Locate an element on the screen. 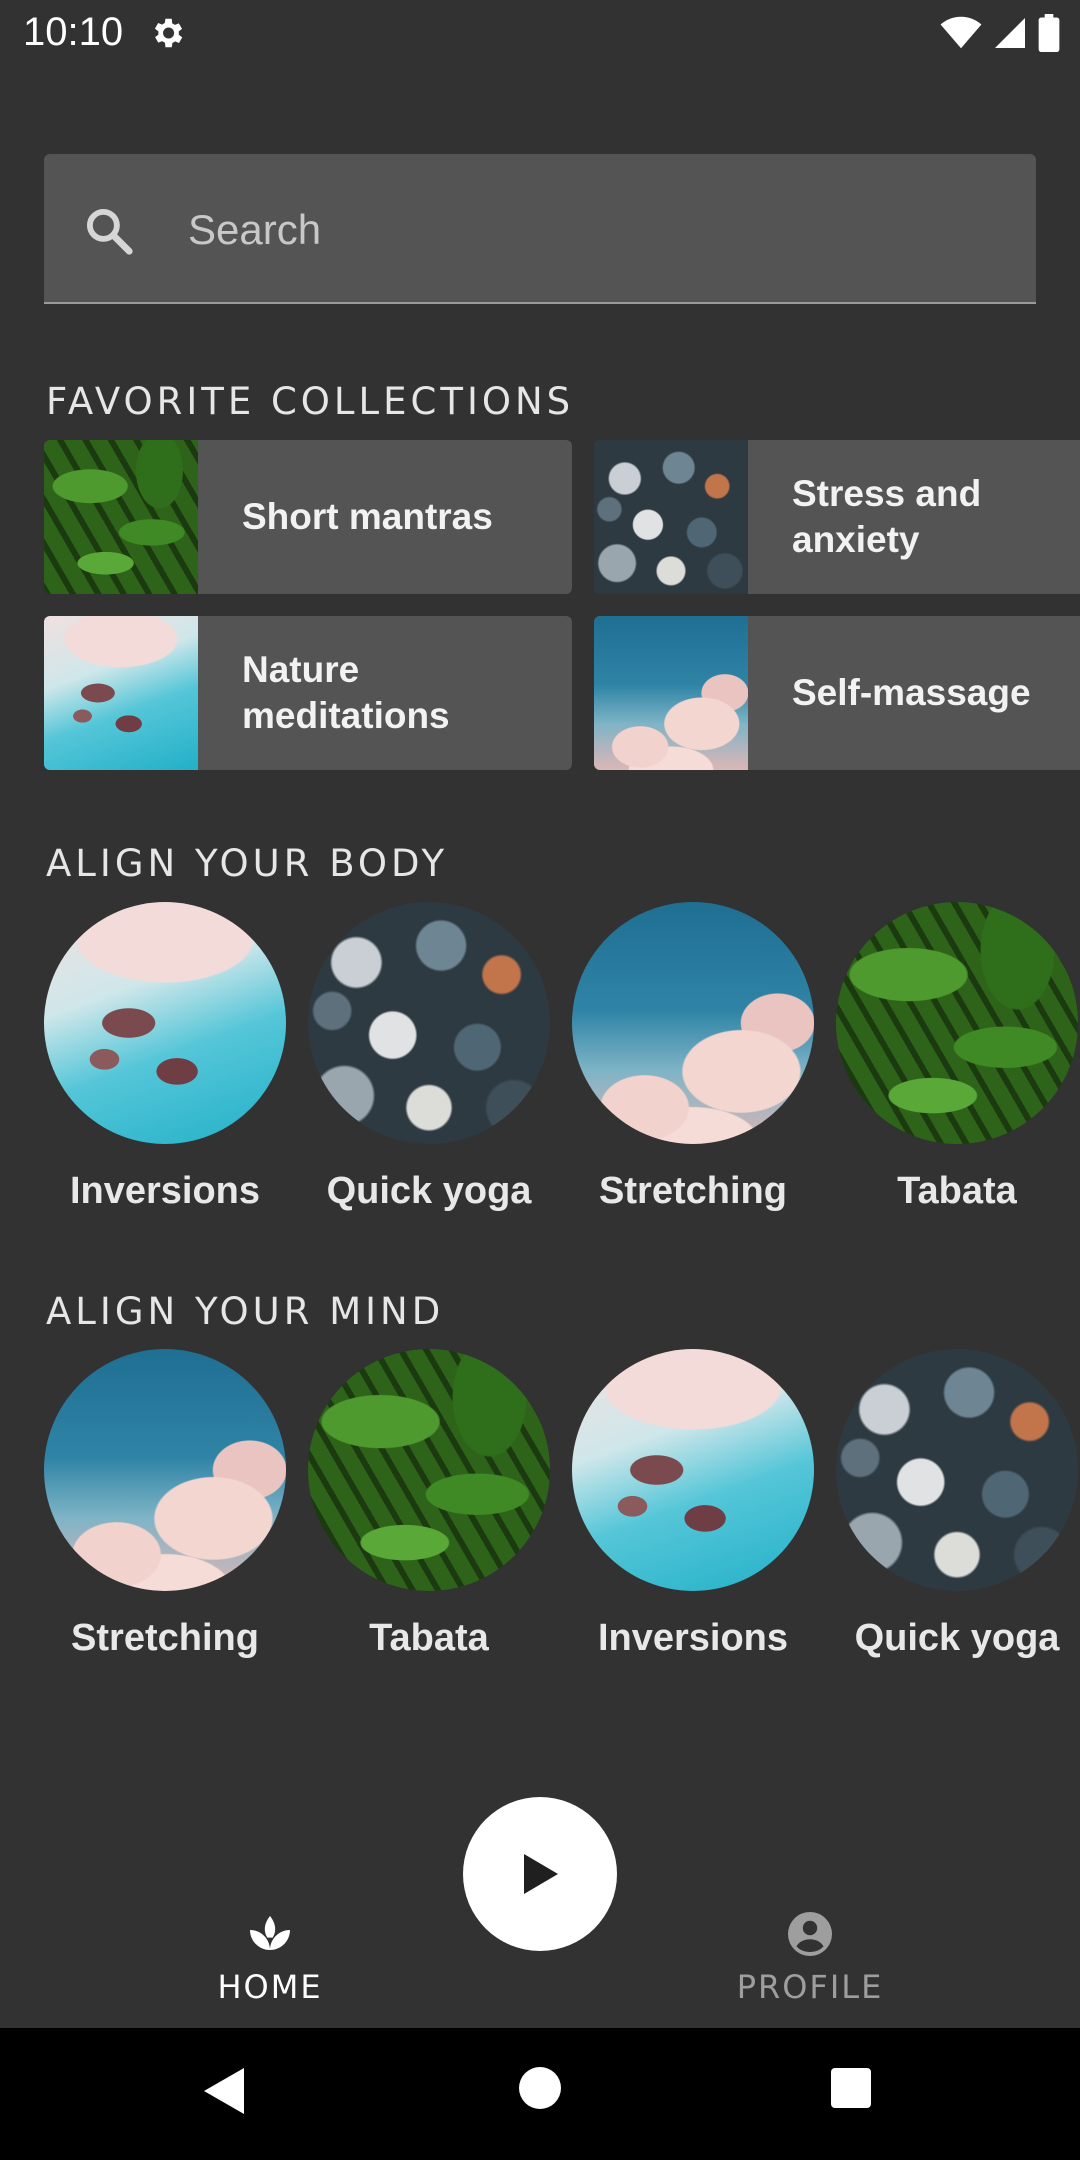 The image size is (1080, 2160). lotus-icon is located at coordinates (270, 1933).